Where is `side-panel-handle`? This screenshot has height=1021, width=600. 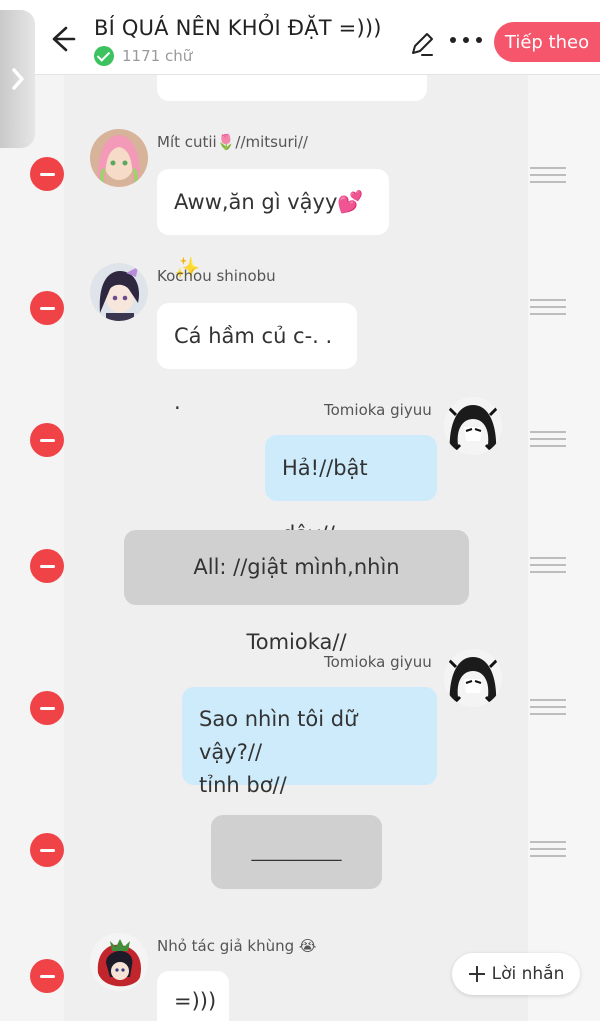 side-panel-handle is located at coordinates (17, 79).